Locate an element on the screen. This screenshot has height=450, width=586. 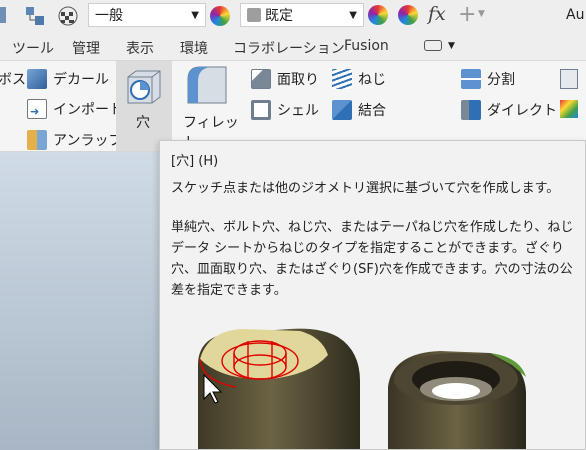
move-body-icon is located at coordinates (569, 79).